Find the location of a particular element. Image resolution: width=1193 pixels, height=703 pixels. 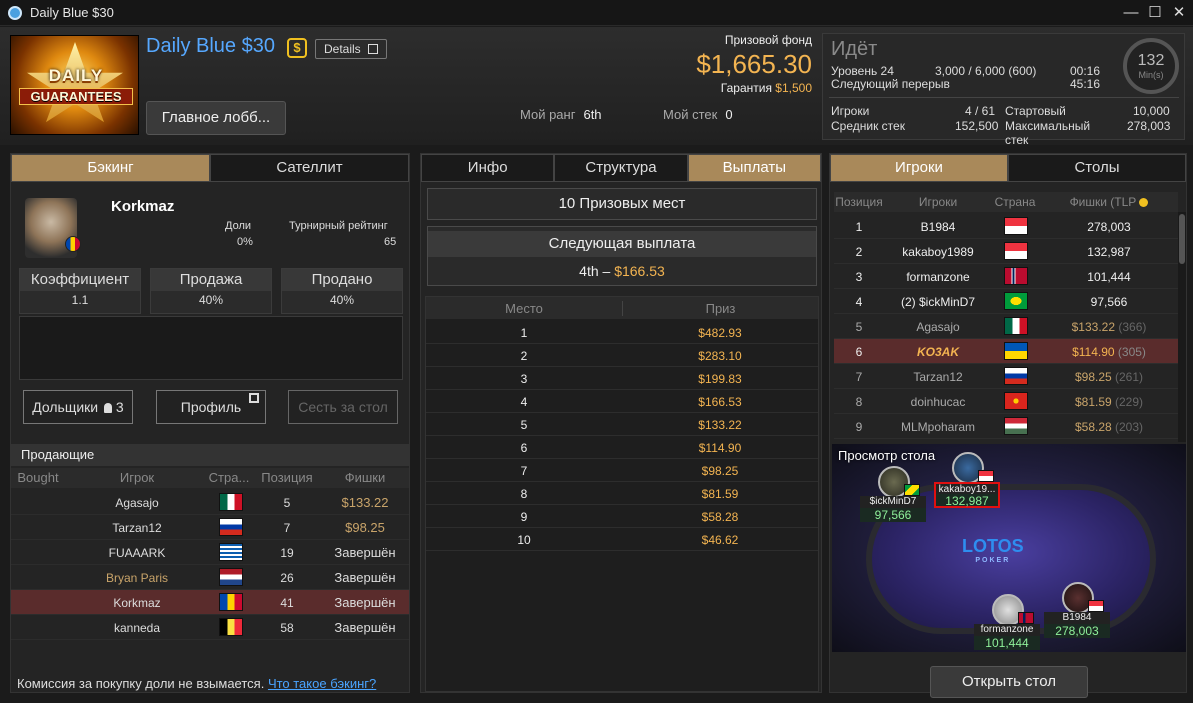

seller-chips: $133.22 is located at coordinates (365, 502).